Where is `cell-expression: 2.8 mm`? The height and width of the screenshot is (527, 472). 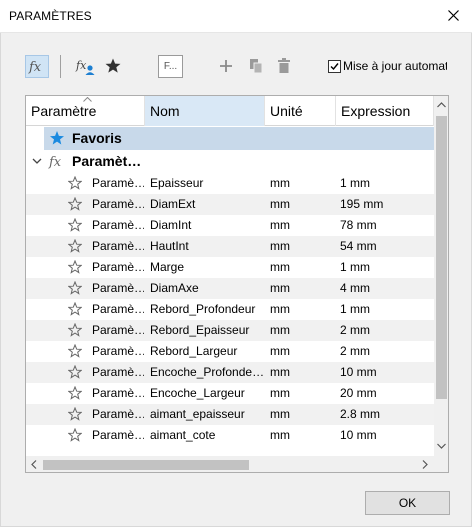
cell-expression: 2.8 mm is located at coordinates (386, 414).